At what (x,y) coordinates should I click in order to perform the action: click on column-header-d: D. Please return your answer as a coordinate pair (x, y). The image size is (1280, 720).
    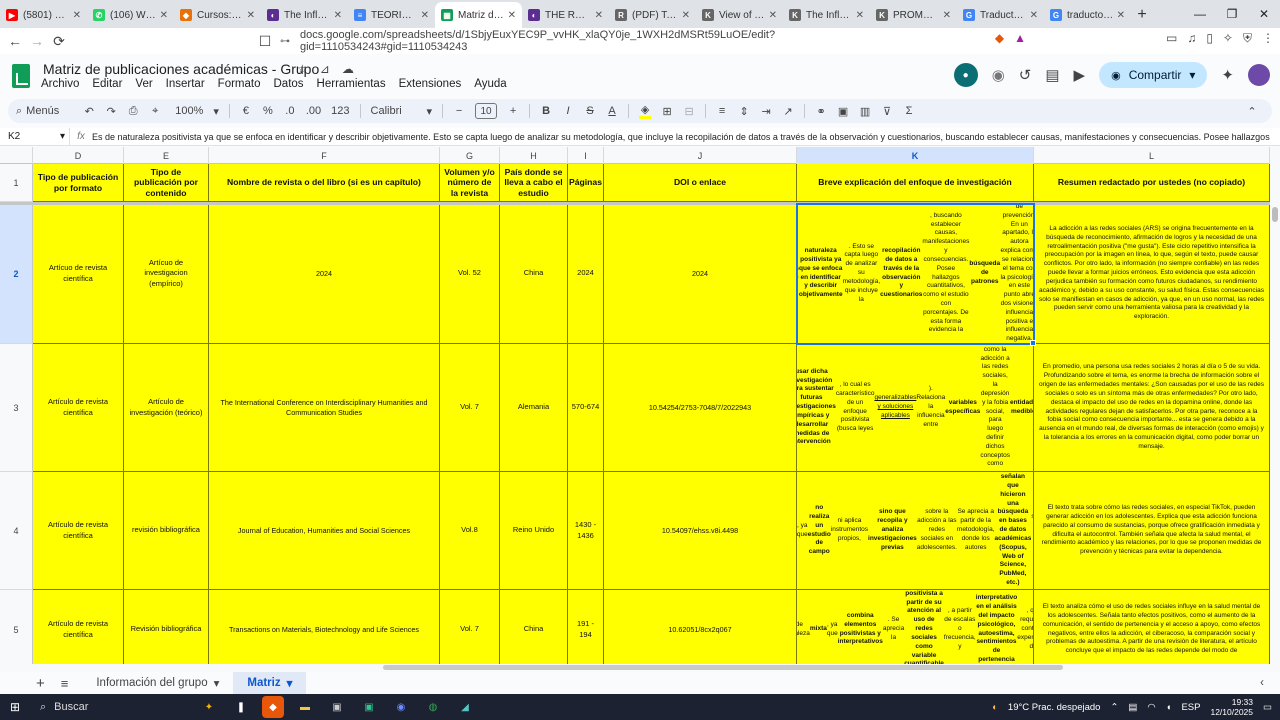
    Looking at the image, I should click on (78, 155).